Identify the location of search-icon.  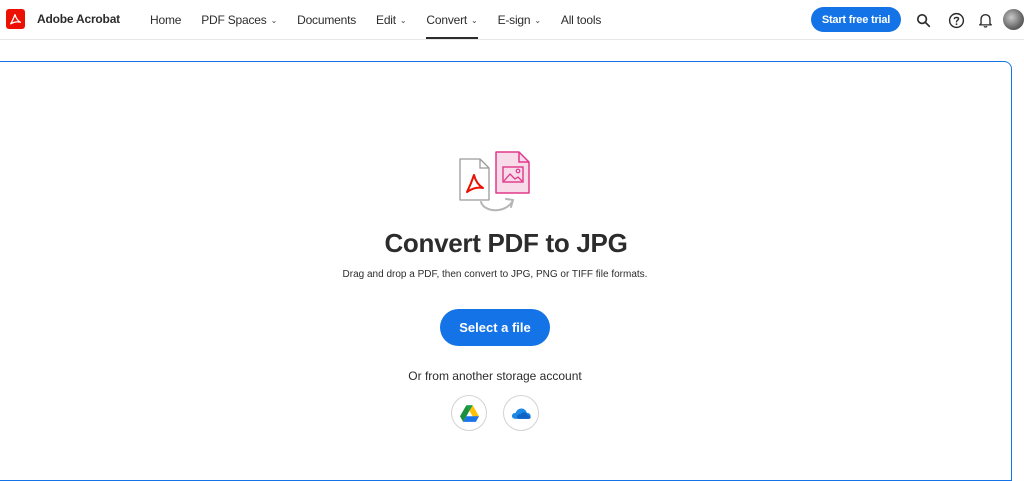
(923, 20).